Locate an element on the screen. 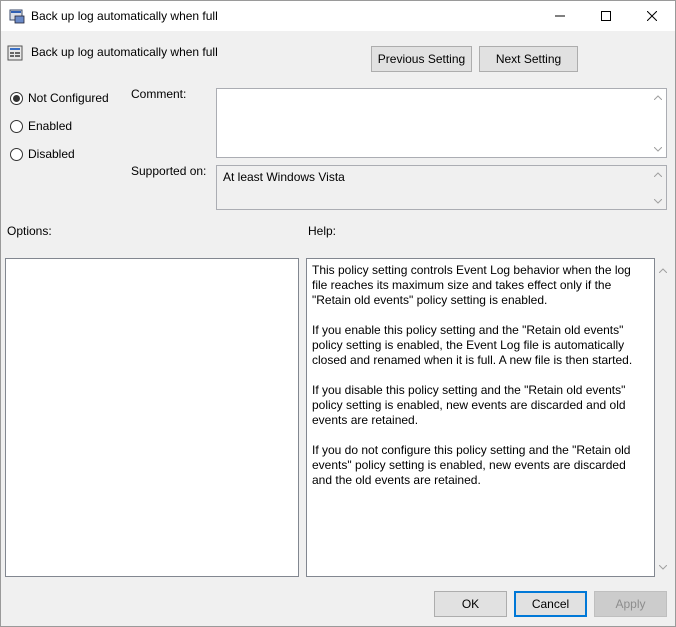  maximize-button is located at coordinates (606, 16).